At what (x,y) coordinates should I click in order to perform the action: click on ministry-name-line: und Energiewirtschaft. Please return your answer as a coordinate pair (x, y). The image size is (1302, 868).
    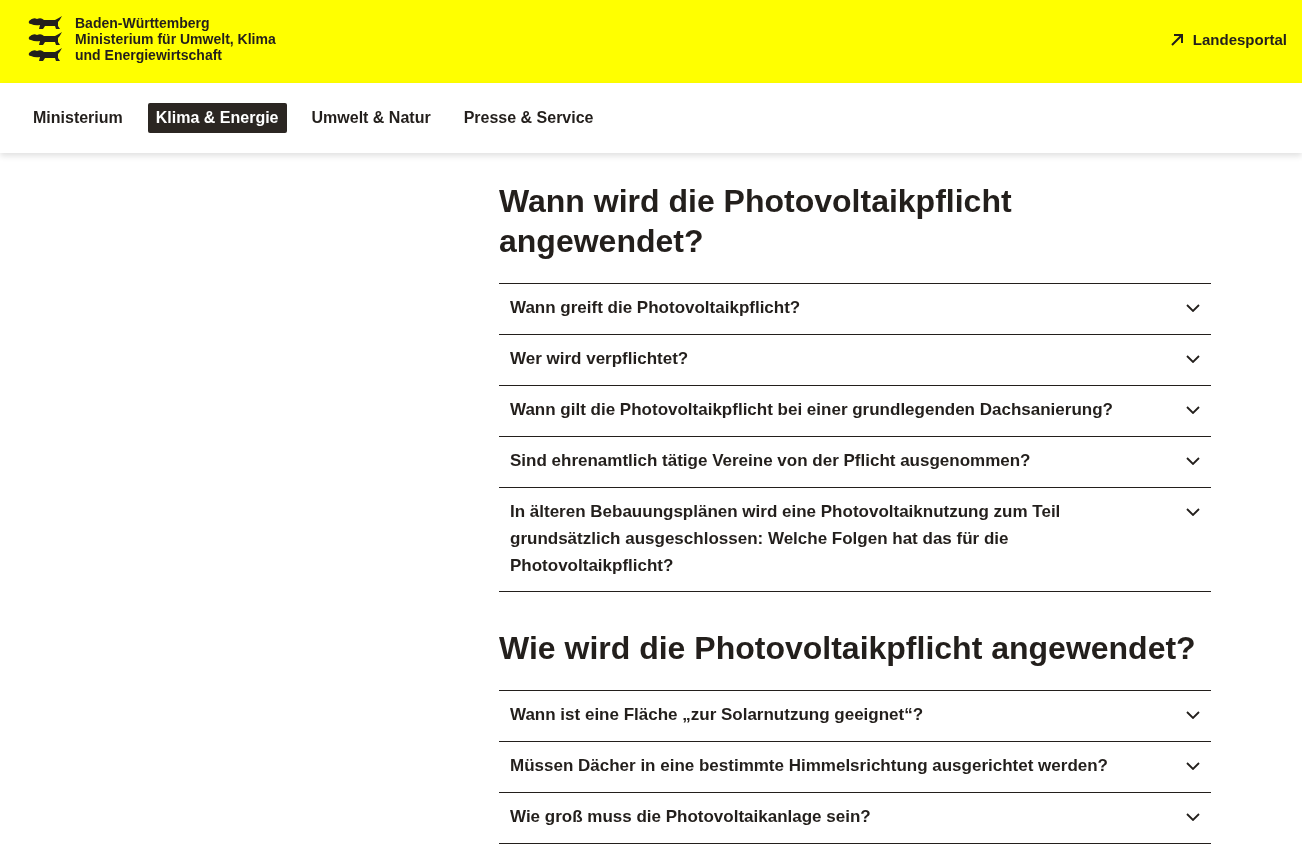
    Looking at the image, I should click on (149, 55).